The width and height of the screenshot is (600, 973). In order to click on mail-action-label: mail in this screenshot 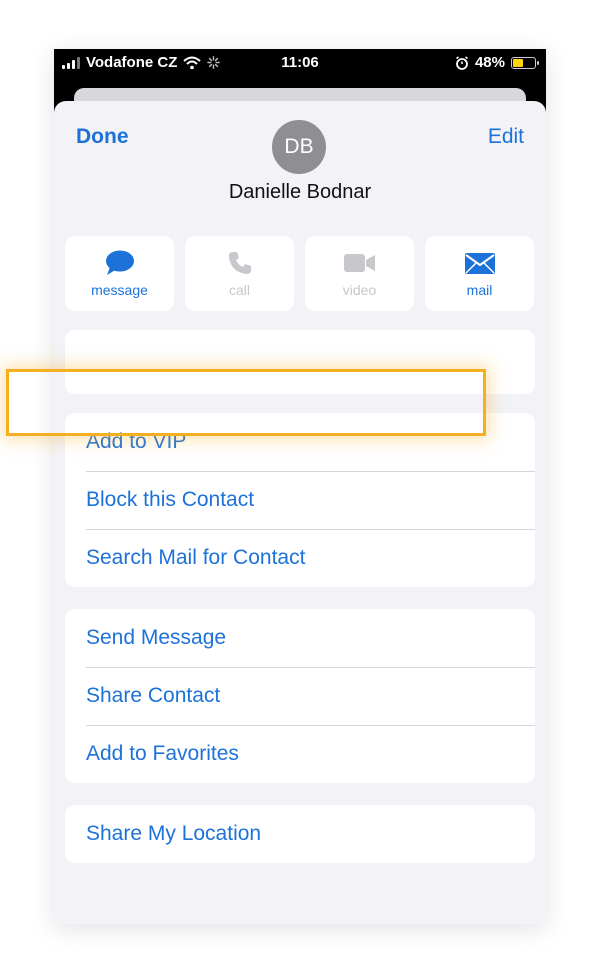, I will do `click(479, 290)`.